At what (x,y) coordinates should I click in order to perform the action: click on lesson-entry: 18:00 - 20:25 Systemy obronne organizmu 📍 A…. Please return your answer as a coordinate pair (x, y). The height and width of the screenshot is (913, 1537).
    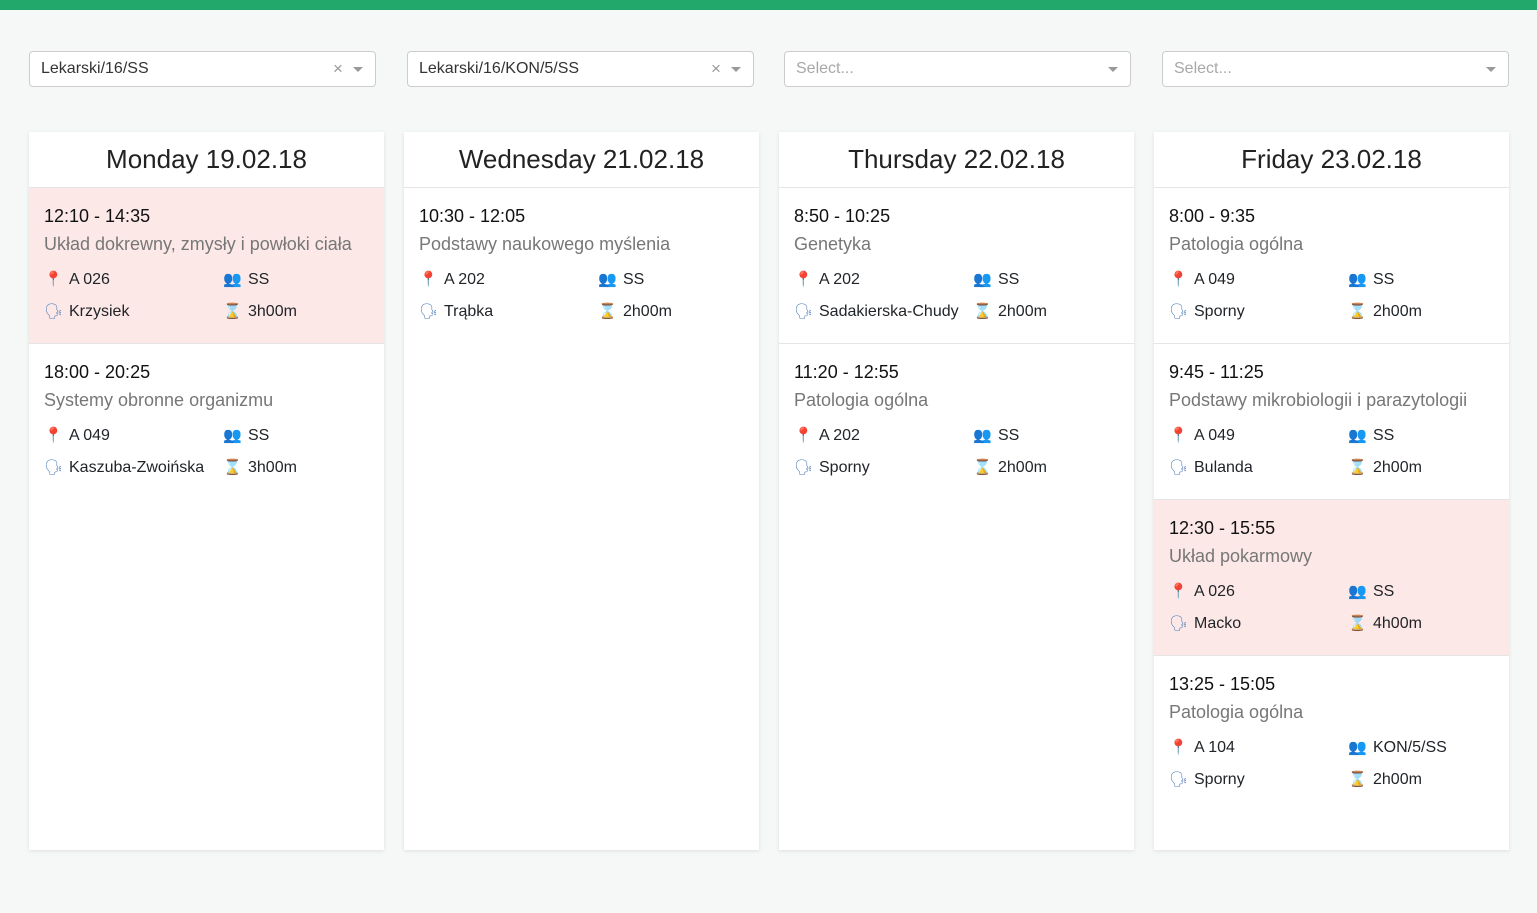
    Looking at the image, I should click on (206, 421).